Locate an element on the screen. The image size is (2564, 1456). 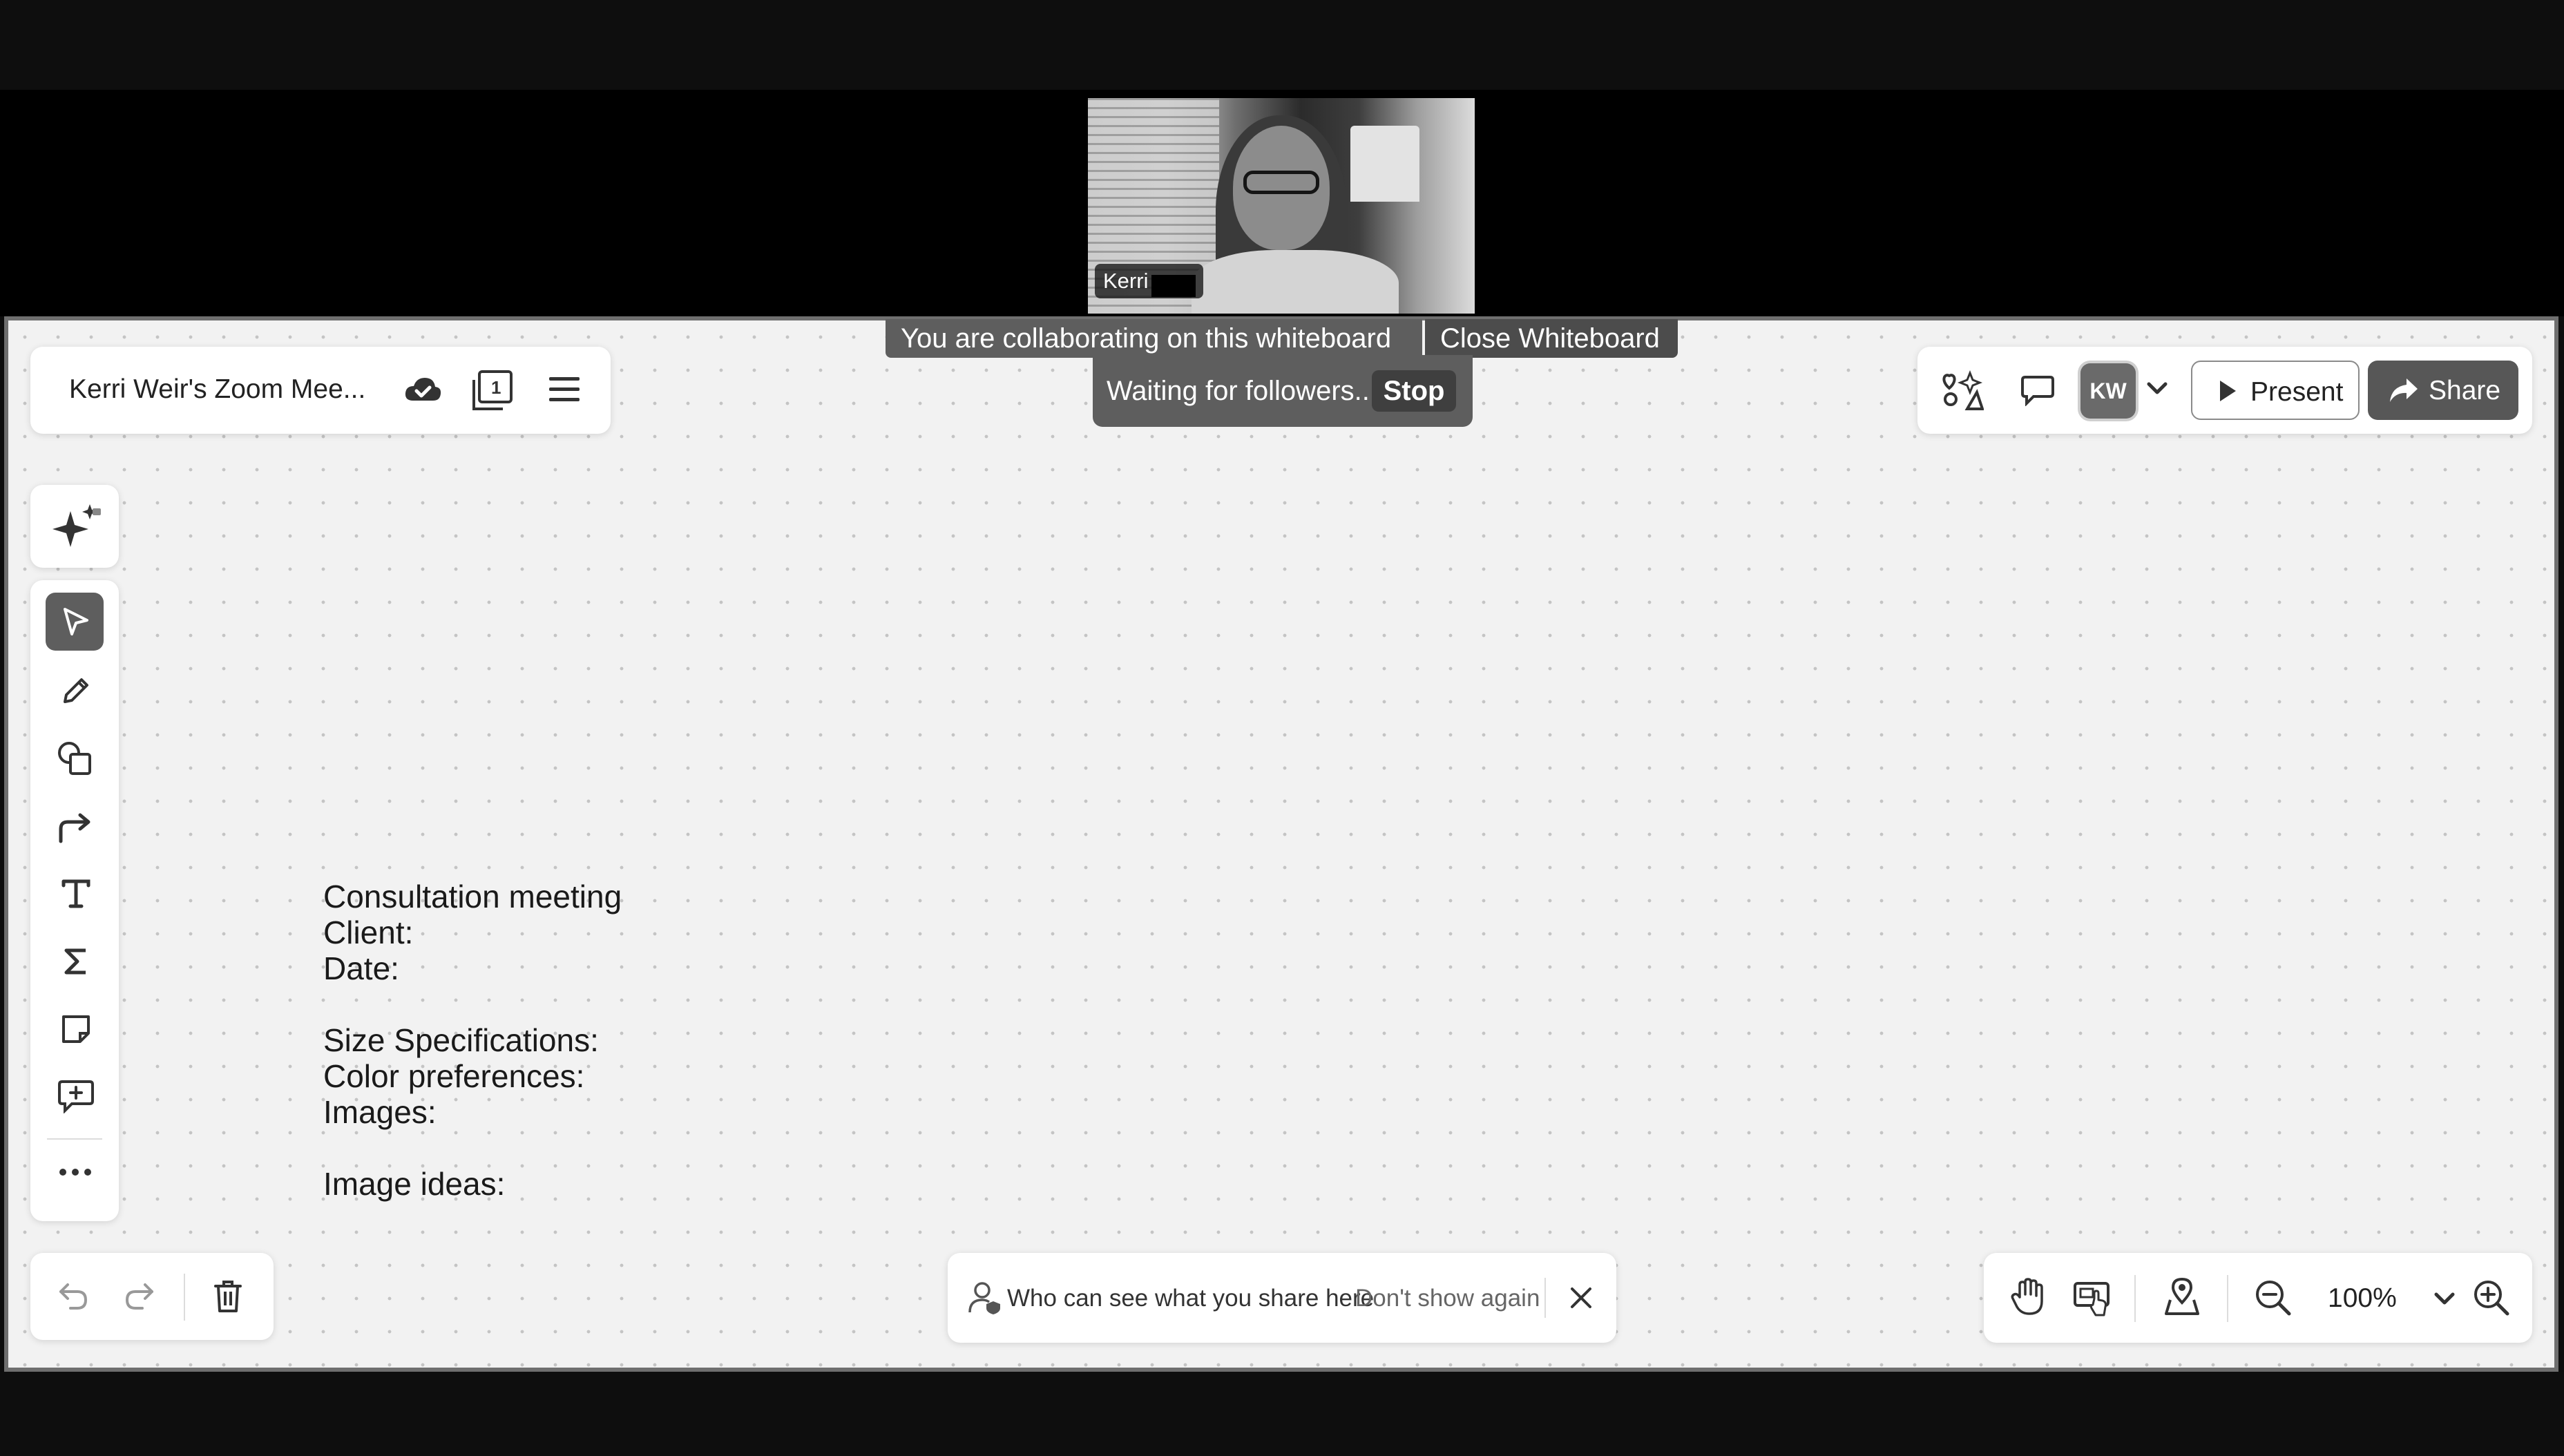
pages-icon: 1 is located at coordinates (492, 391).